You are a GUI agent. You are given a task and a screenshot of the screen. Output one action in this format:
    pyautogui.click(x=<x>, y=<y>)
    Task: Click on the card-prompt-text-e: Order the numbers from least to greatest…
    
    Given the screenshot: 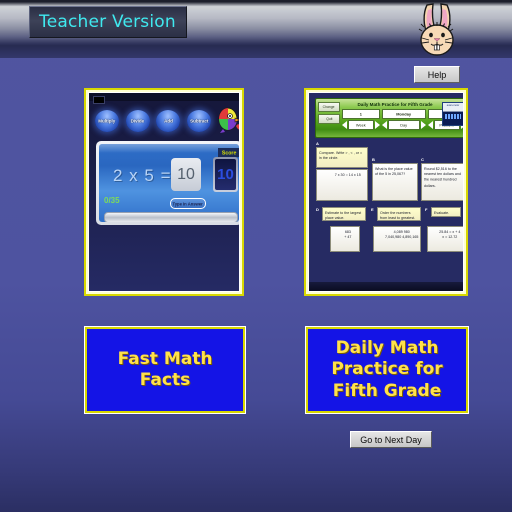 What is the action you would take?
    pyautogui.click(x=398, y=215)
    